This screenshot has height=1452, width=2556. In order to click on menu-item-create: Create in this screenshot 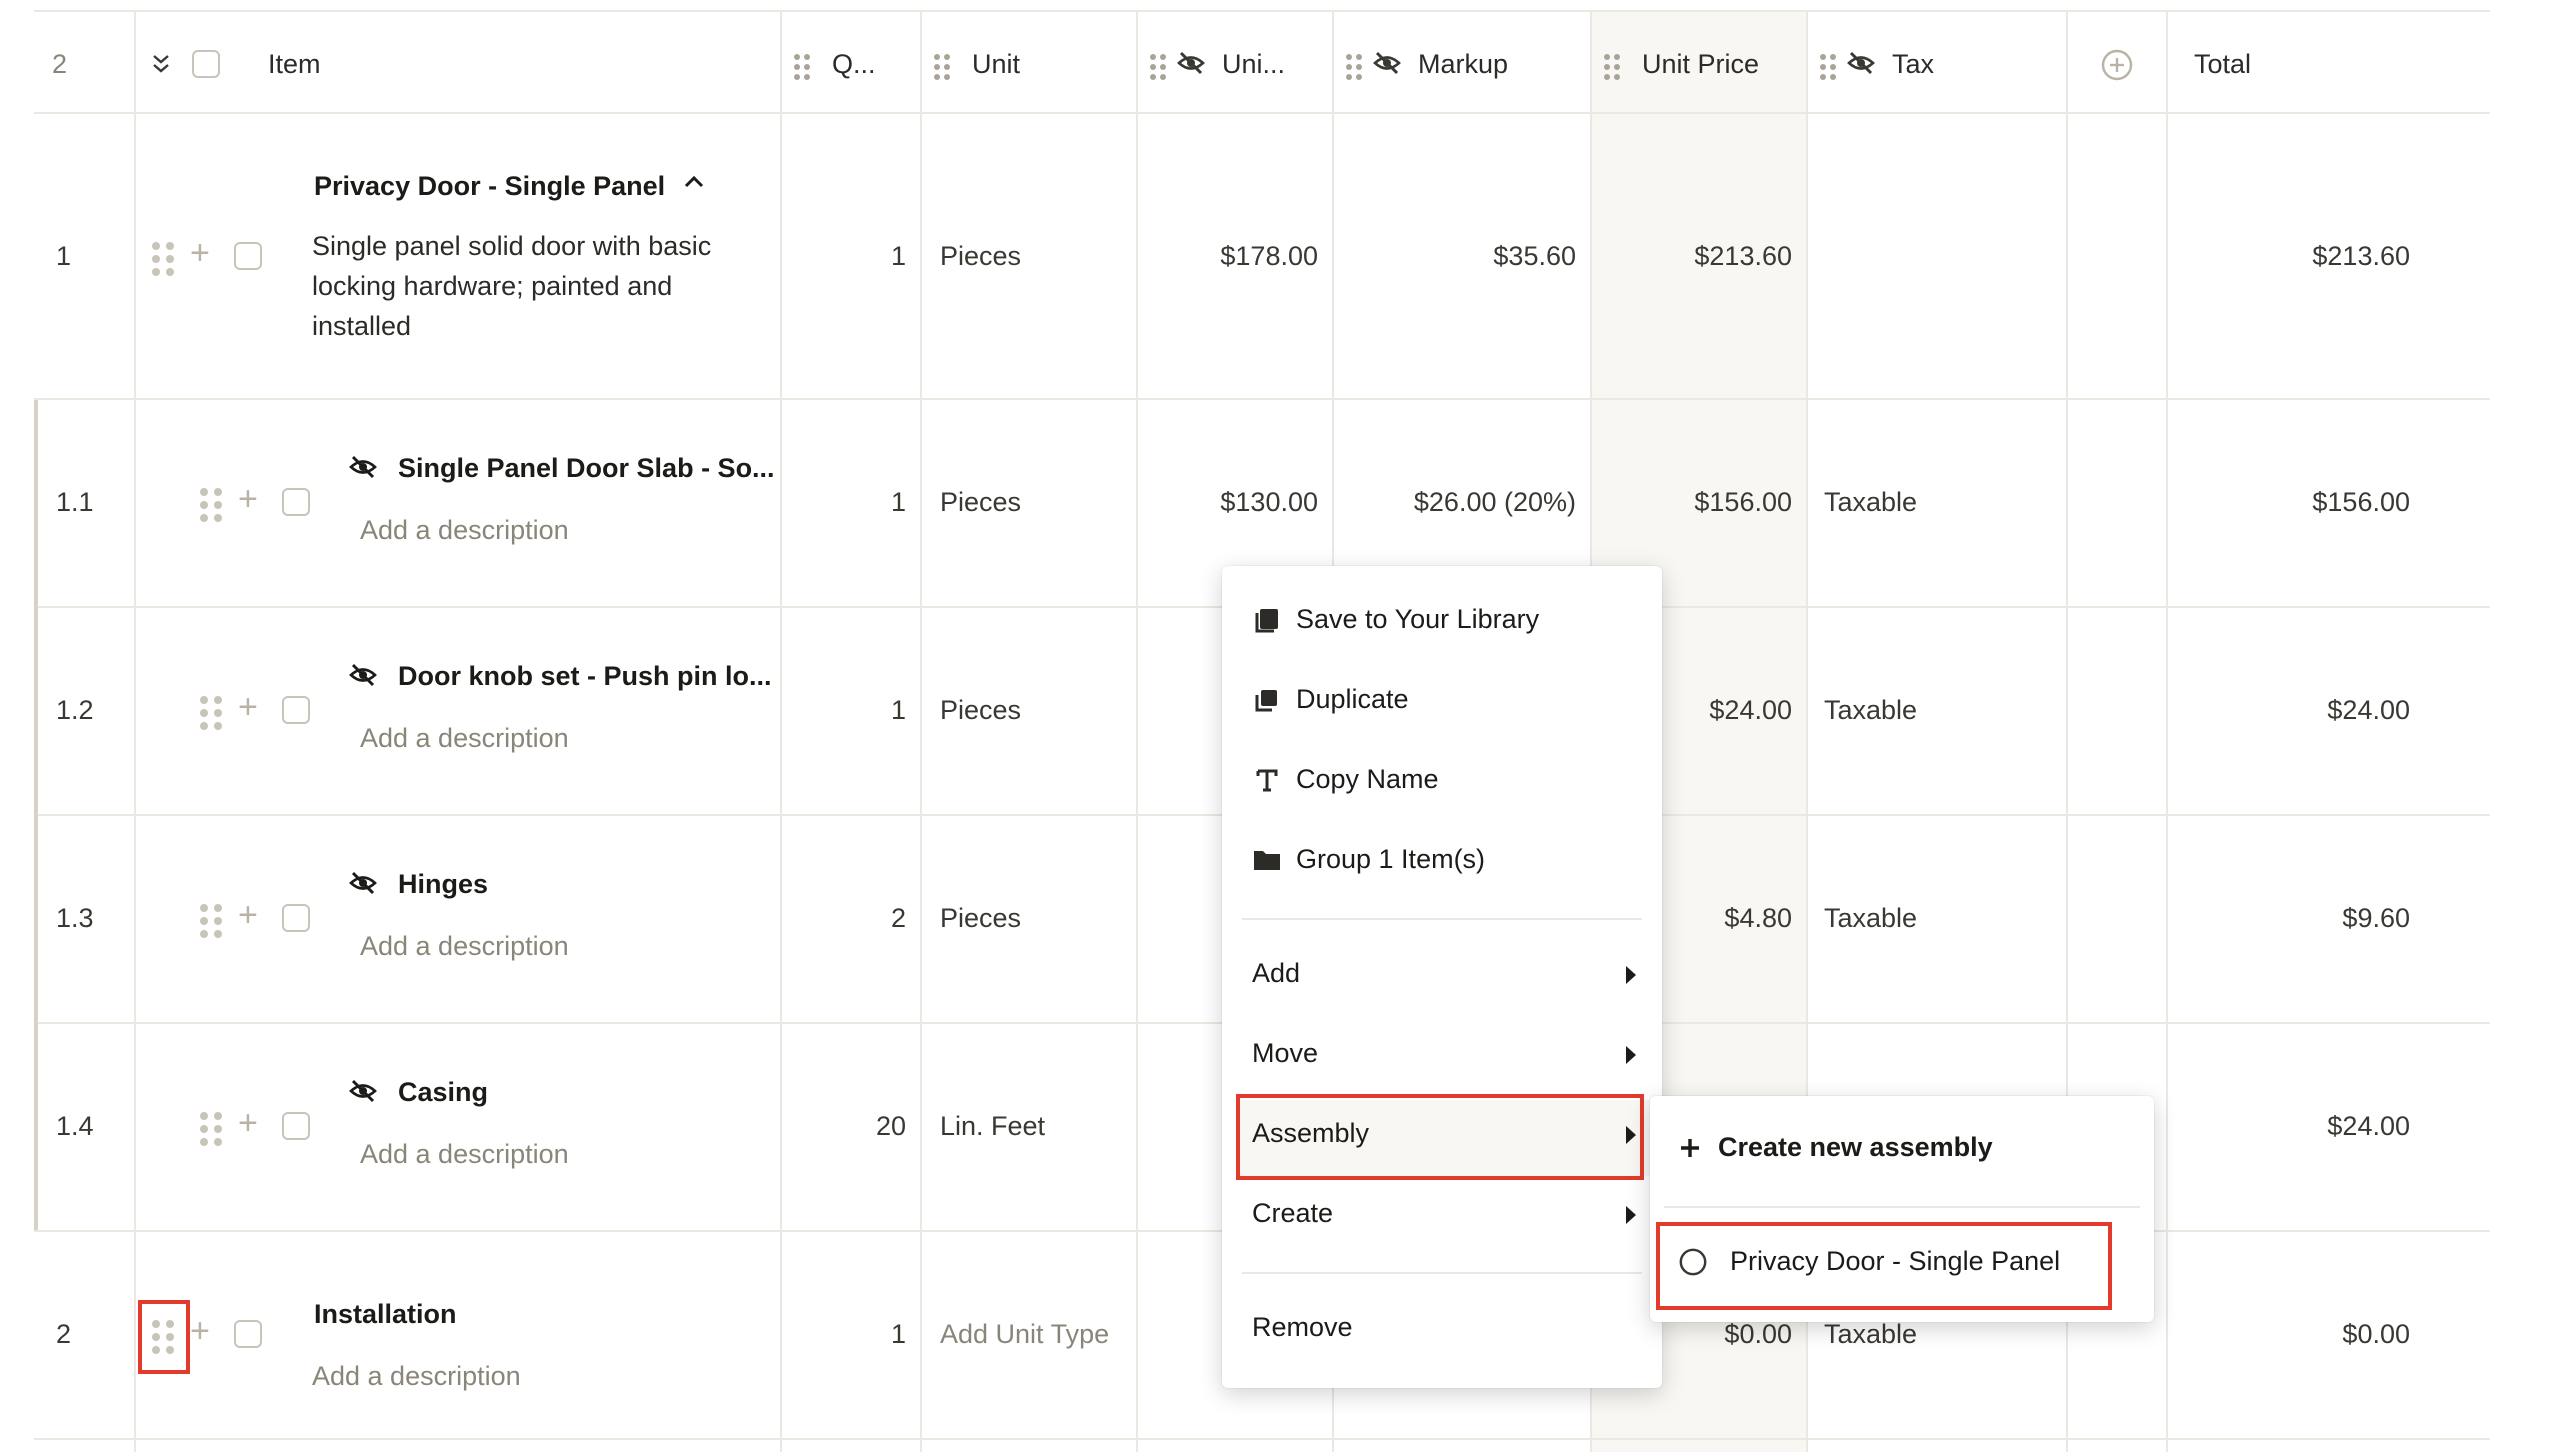, I will do `click(1292, 1213)`.